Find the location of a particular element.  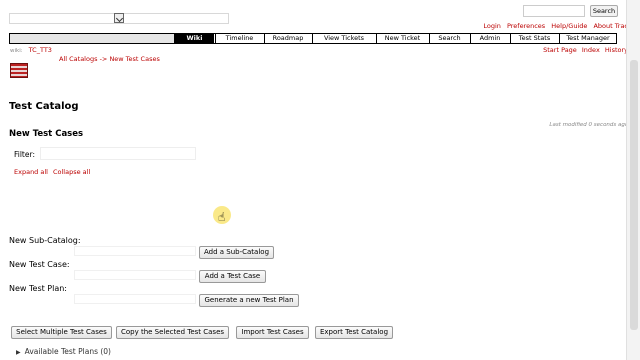

broken-image-icon is located at coordinates (119, 18).